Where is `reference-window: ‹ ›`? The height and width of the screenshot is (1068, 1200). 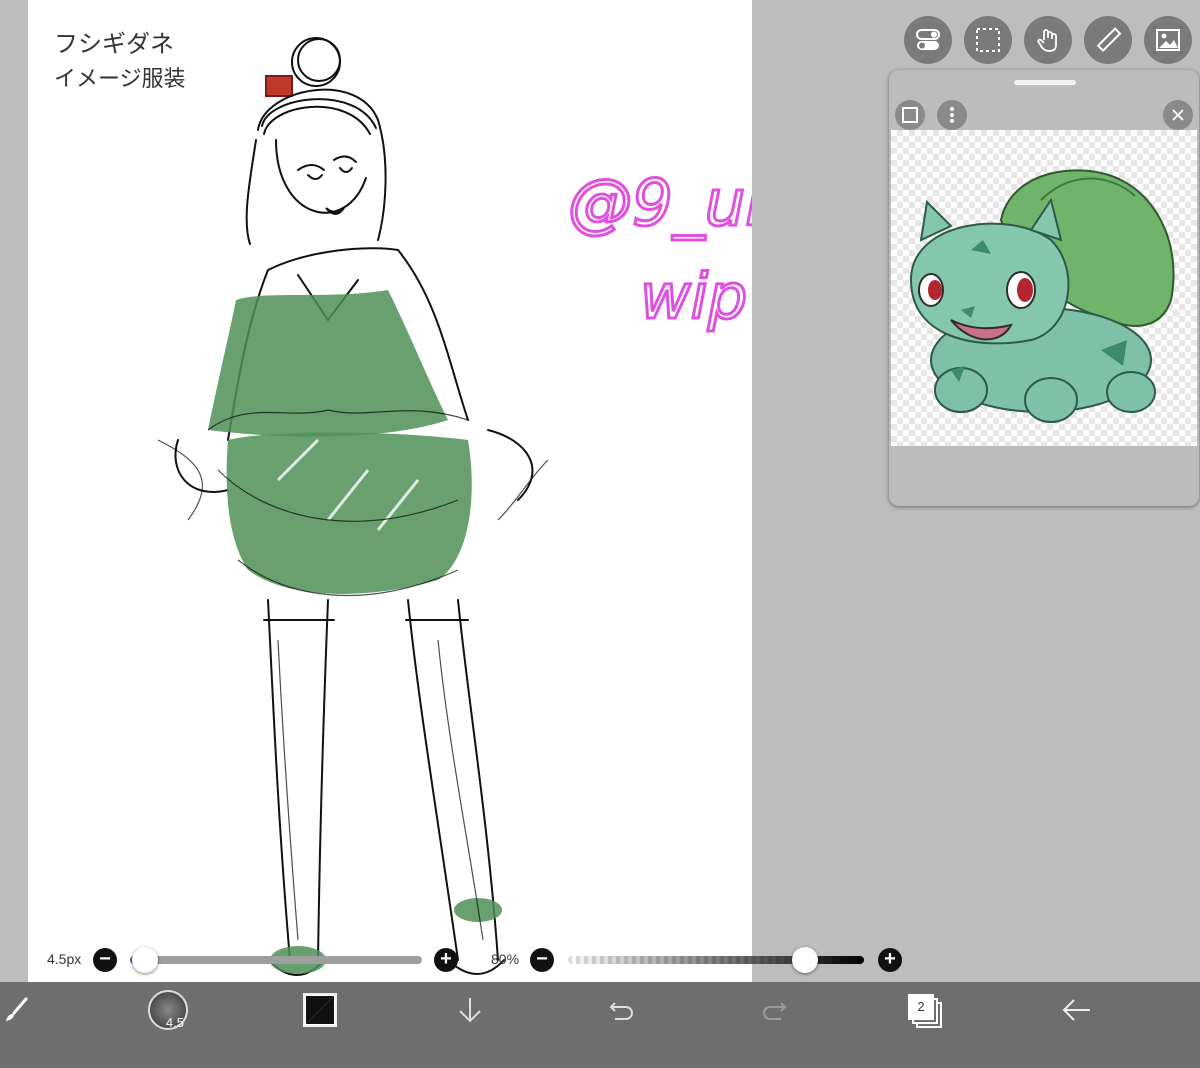
reference-window: ‹ › is located at coordinates (1044, 288).